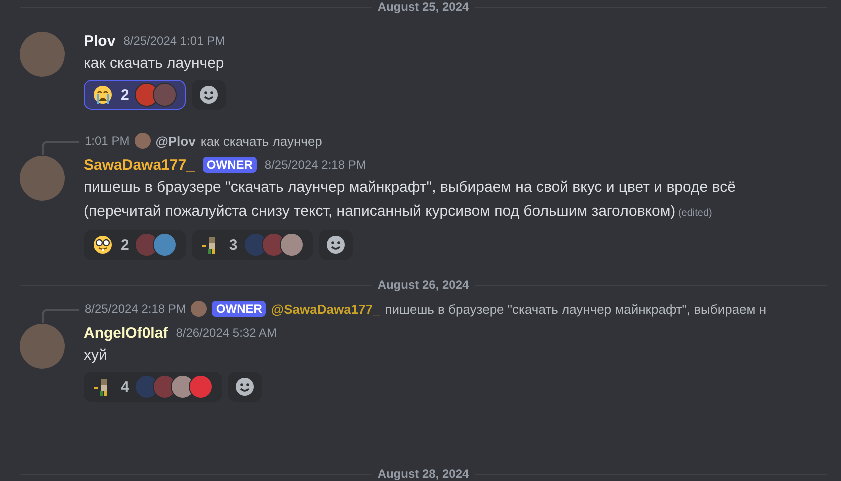 The height and width of the screenshot is (481, 841). What do you see at coordinates (252, 245) in the screenshot?
I see `reaction-button: 3` at bounding box center [252, 245].